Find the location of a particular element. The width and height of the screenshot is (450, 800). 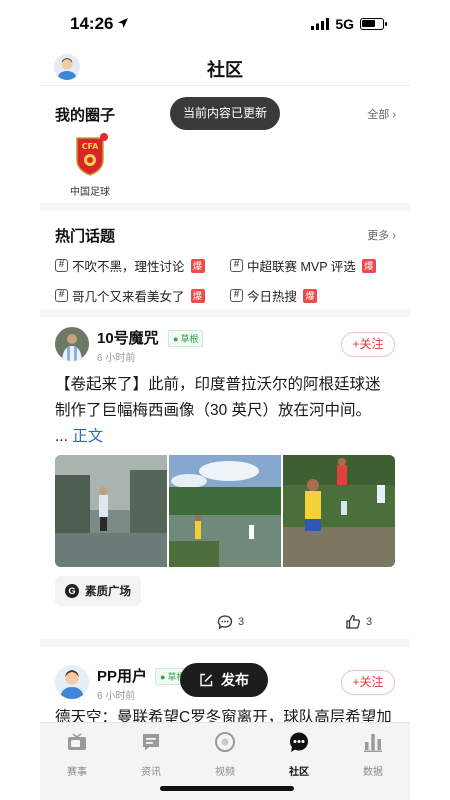

topic-label: 今日热搜 is located at coordinates (272, 297).